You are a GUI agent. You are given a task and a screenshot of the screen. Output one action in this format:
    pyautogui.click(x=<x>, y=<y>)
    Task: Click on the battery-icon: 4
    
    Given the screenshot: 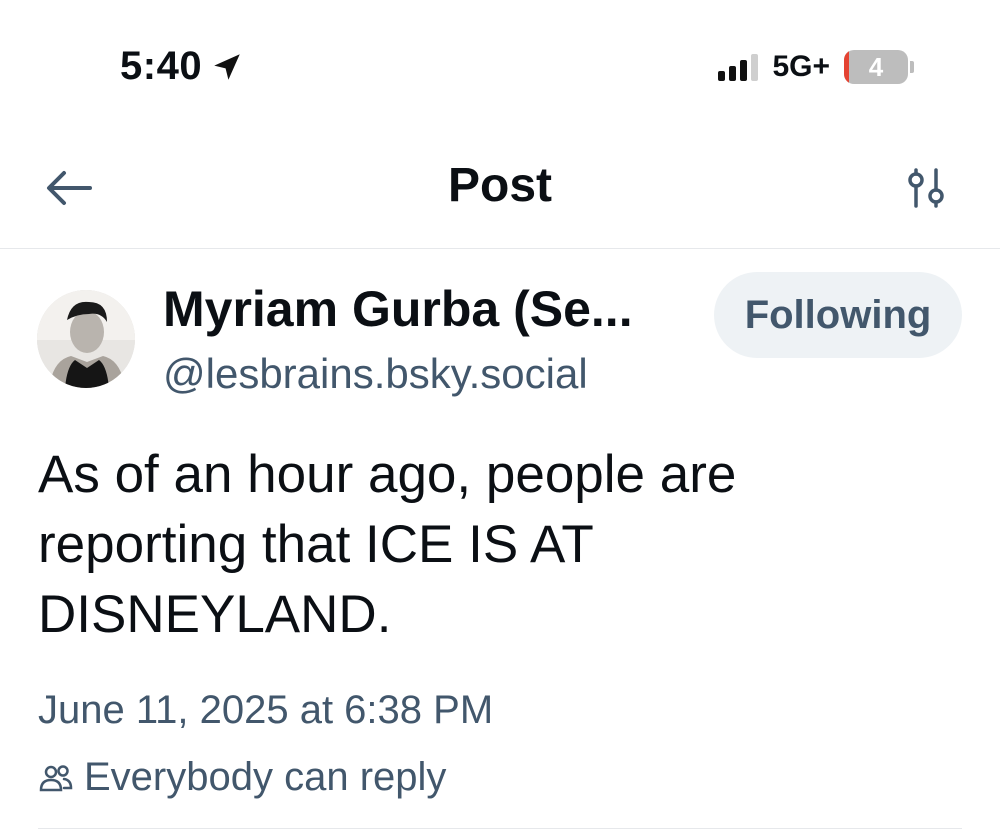 What is the action you would take?
    pyautogui.click(x=879, y=67)
    